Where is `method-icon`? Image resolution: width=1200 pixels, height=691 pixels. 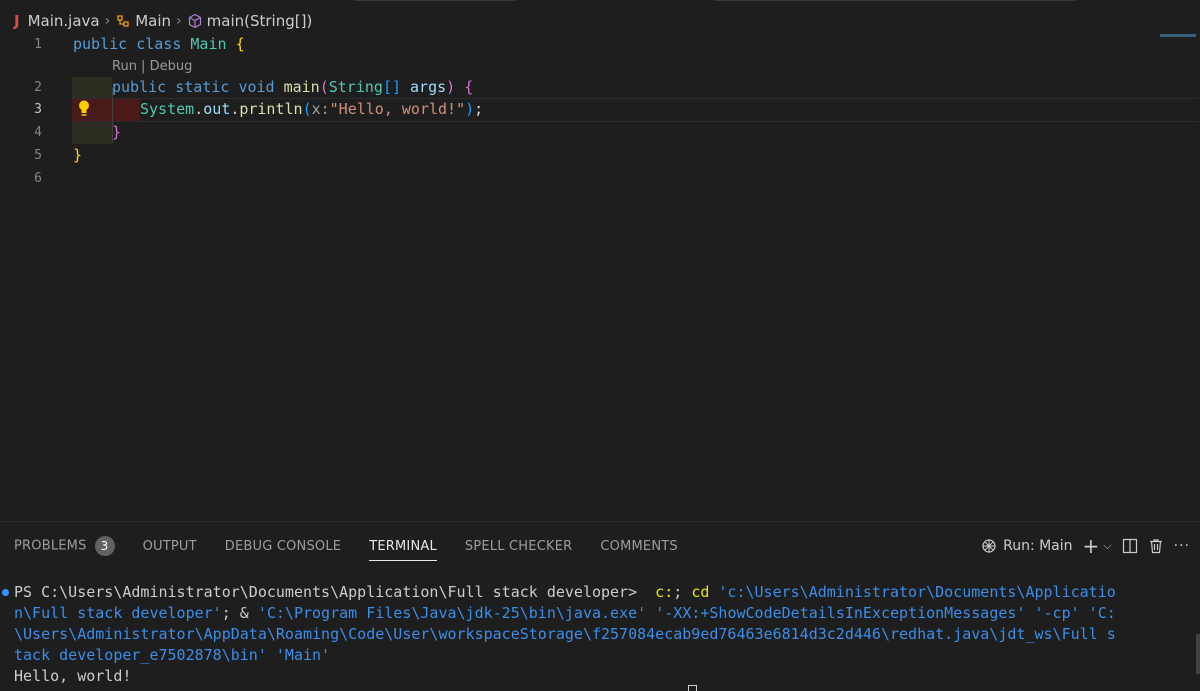 method-icon is located at coordinates (194, 21).